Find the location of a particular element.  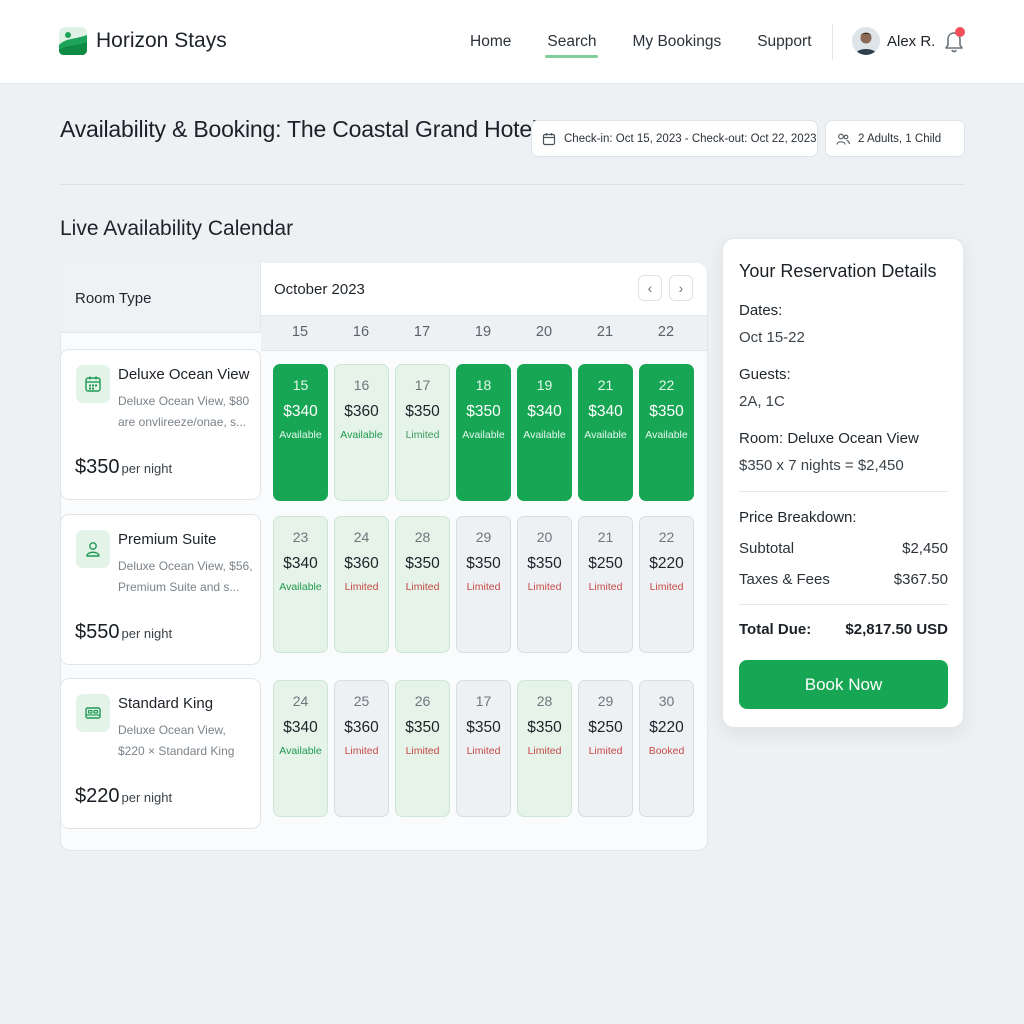

guests-picker: 2 Adults, 1 Child is located at coordinates (895, 138).